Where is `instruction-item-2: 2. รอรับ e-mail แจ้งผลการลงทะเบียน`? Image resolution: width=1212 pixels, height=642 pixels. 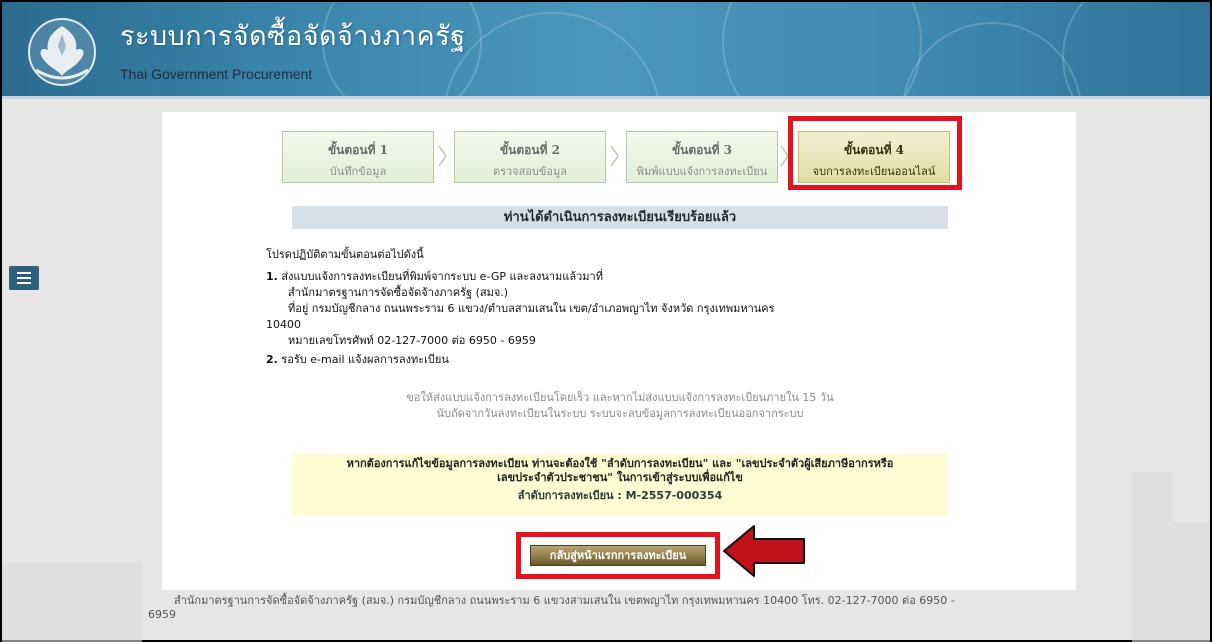 instruction-item-2: 2. รอรับ e-mail แจ้งผลการลงทะเบียน is located at coordinates (616, 360).